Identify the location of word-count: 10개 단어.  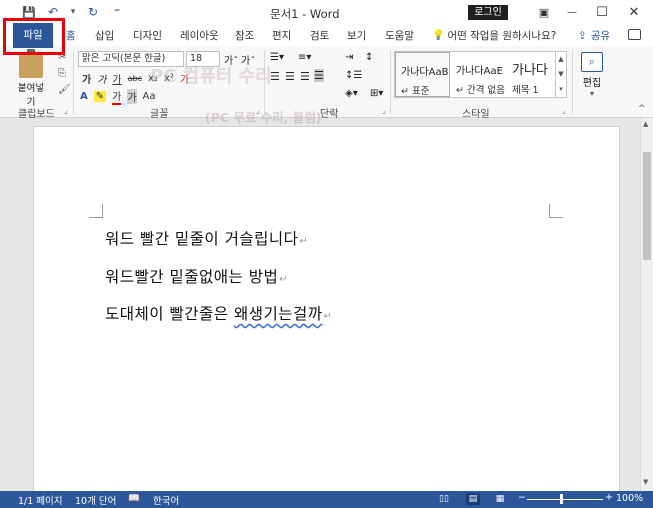
(95, 500).